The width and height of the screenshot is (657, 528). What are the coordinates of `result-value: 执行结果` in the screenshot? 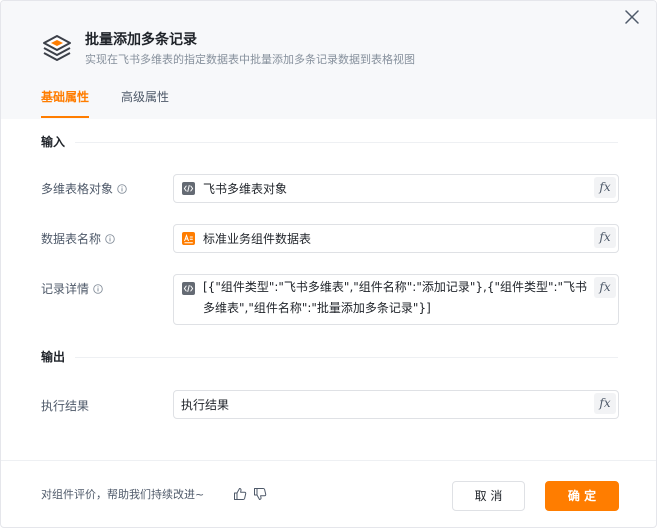 It's located at (205, 405).